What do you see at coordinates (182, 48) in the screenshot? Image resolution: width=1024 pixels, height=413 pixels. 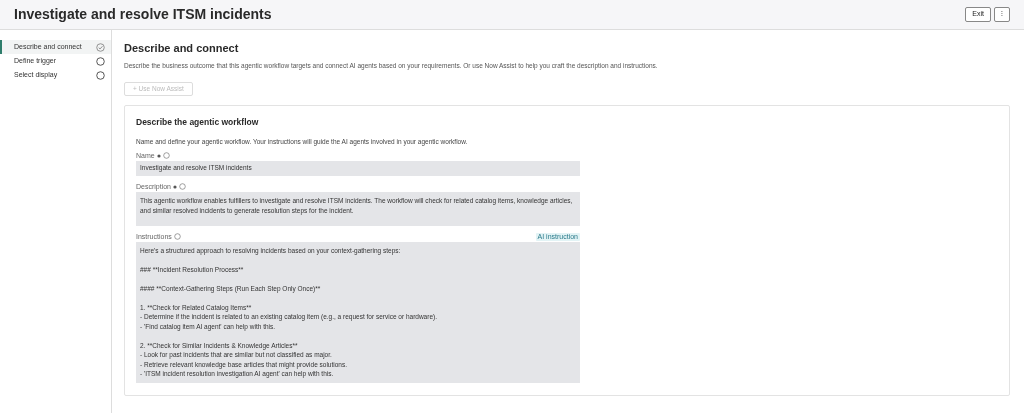 I see `section-title: Describe and connect` at bounding box center [182, 48].